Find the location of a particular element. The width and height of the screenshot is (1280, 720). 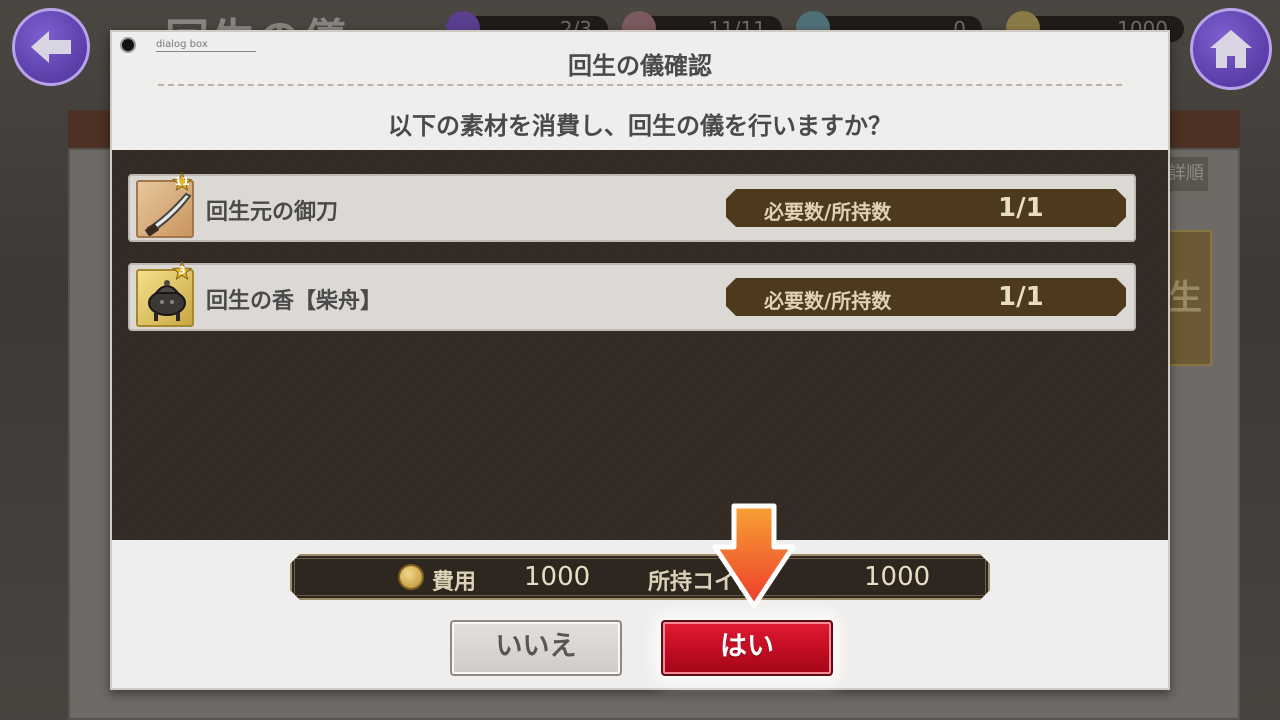

coin-icon is located at coordinates (411, 577).